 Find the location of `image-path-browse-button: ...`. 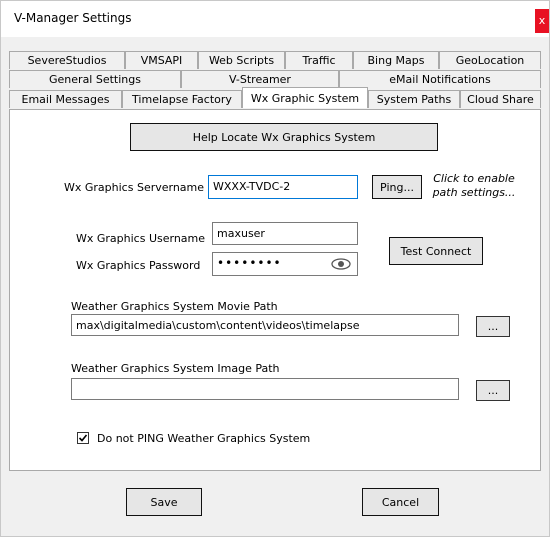

image-path-browse-button: ... is located at coordinates (493, 390).